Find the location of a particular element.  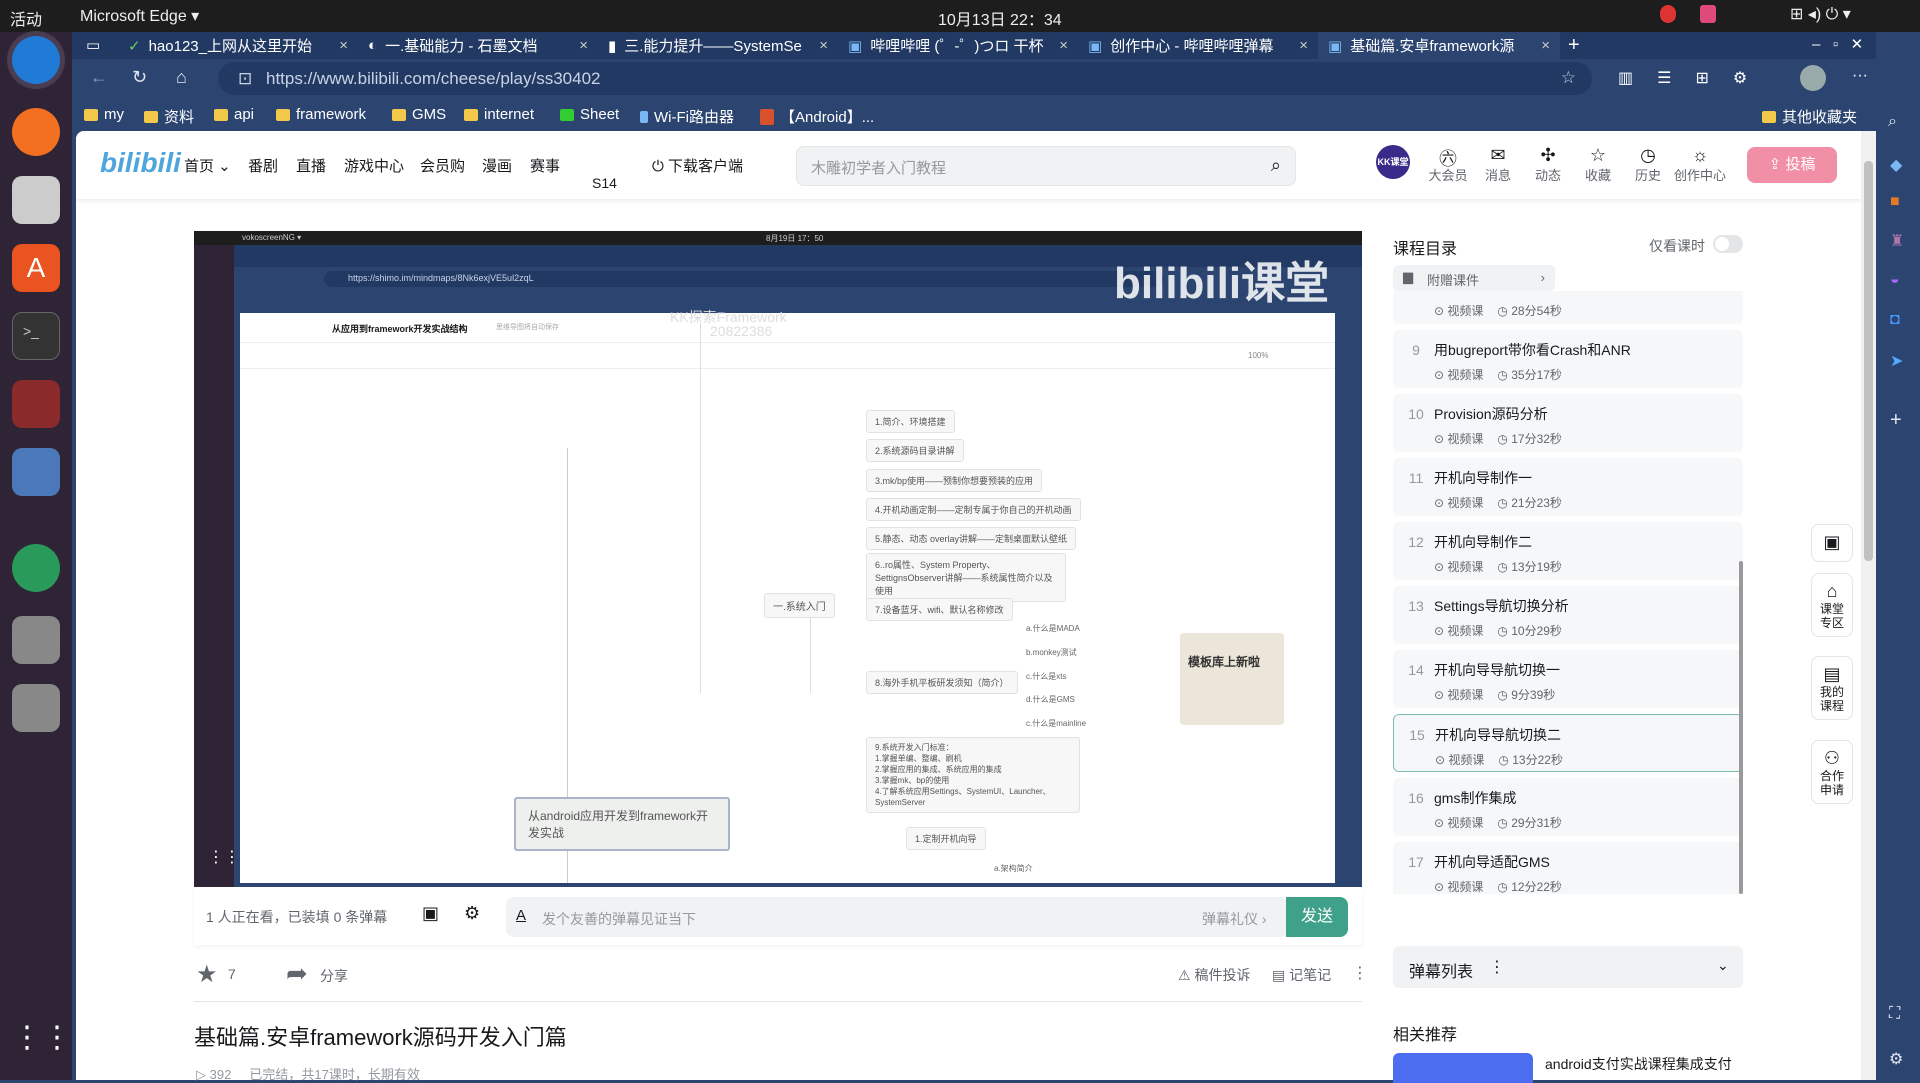

new-tab-button: + is located at coordinates (1574, 45).